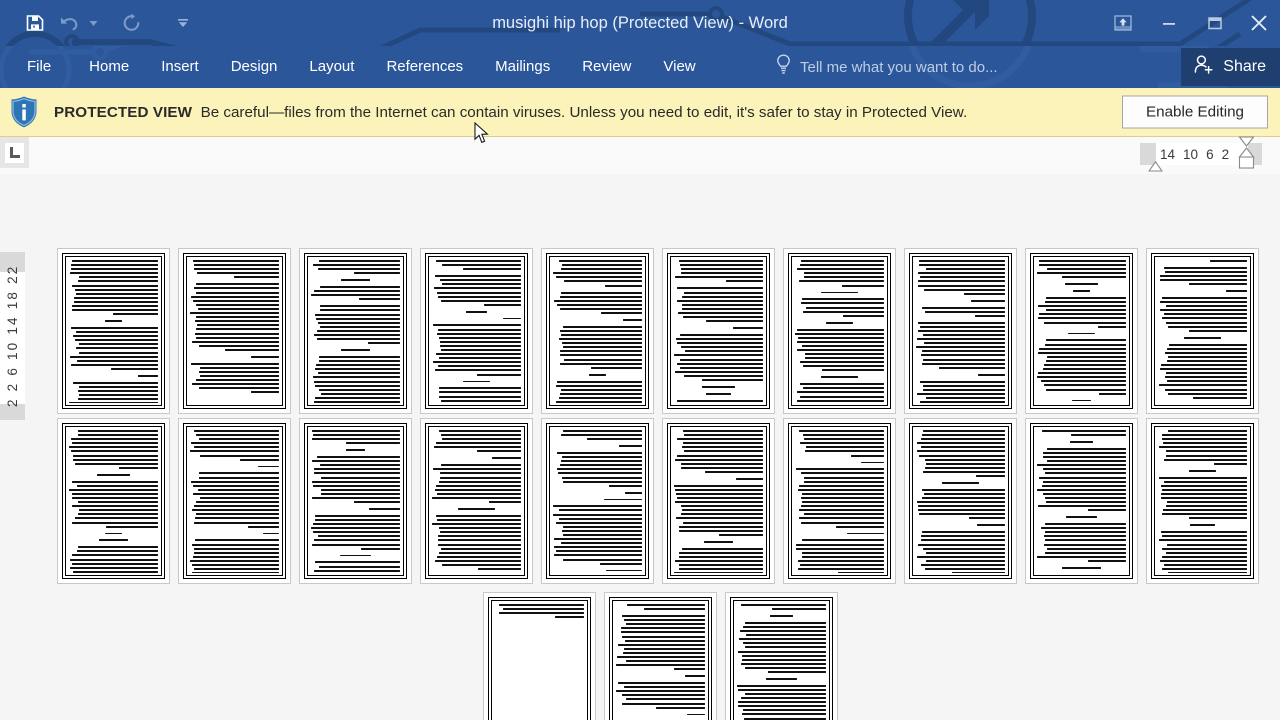 The height and width of the screenshot is (720, 1280). What do you see at coordinates (1123, 23) in the screenshot?
I see `ribbon-display-options-icon` at bounding box center [1123, 23].